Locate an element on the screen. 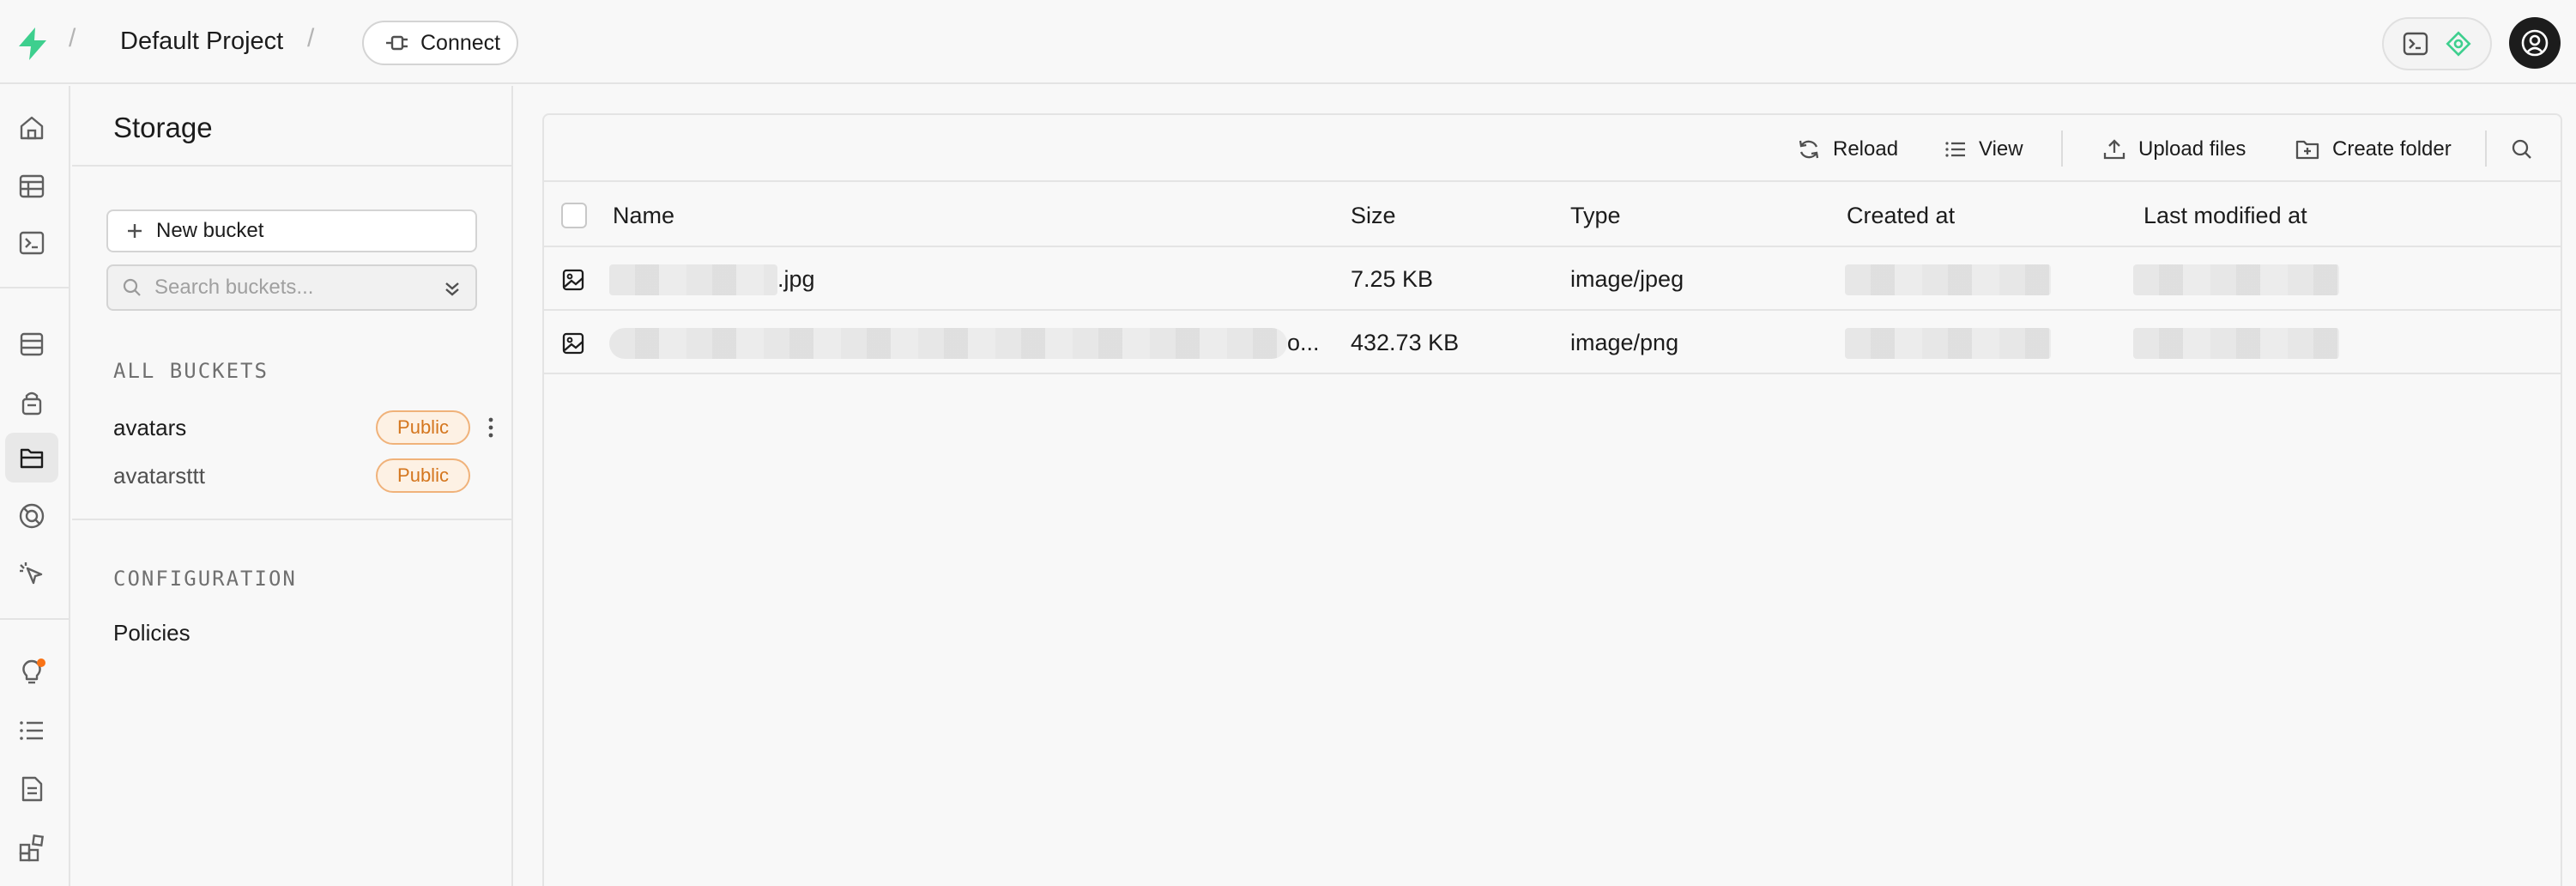  sidebar-title: Storage is located at coordinates (163, 127).